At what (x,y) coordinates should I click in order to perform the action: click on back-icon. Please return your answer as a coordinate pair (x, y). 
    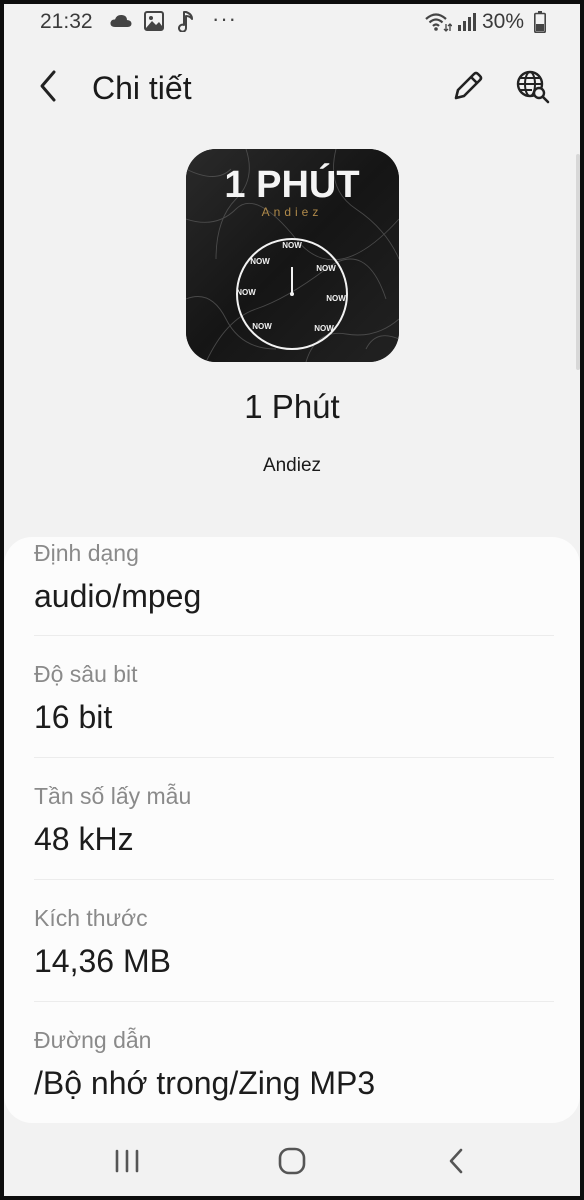
    Looking at the image, I should click on (457, 1161).